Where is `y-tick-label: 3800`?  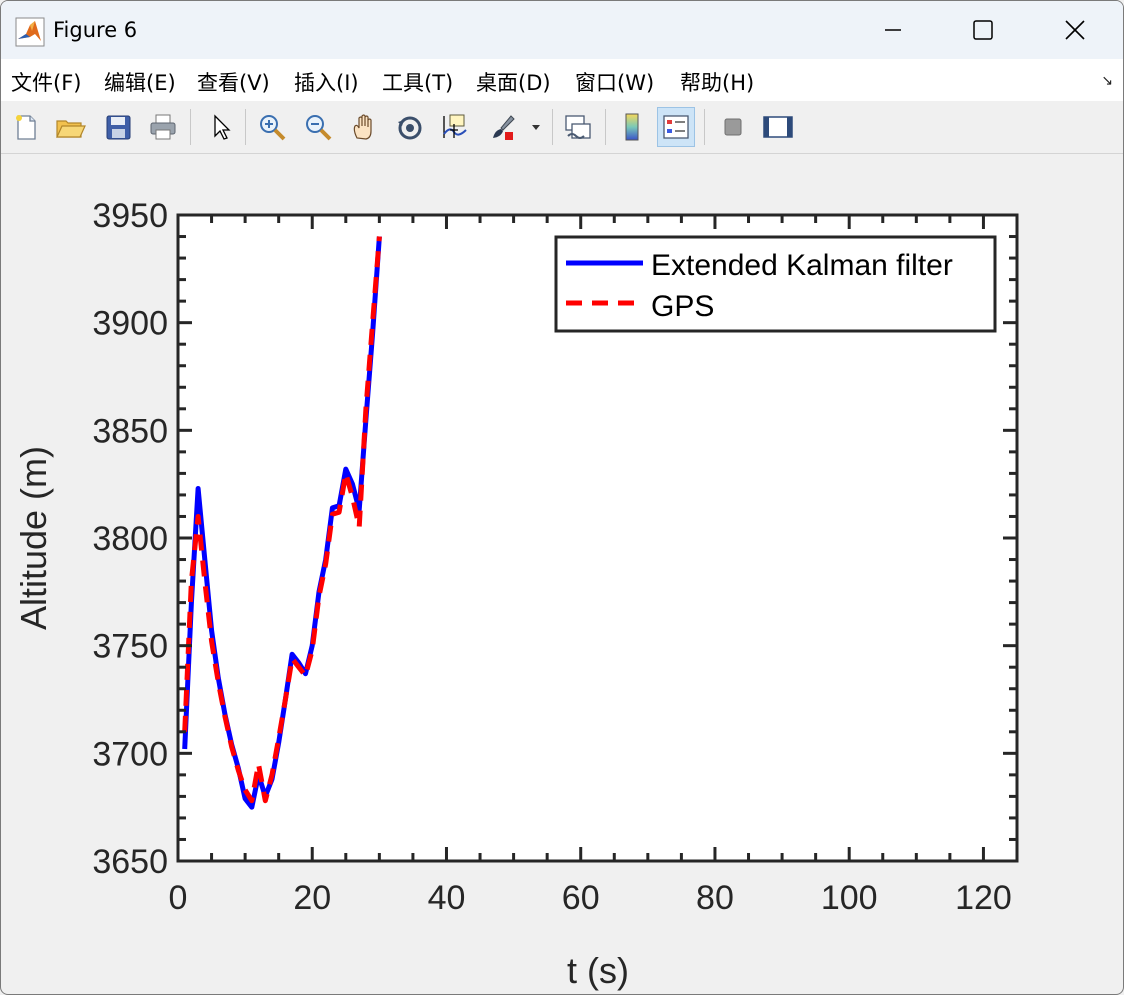 y-tick-label: 3800 is located at coordinates (130, 539).